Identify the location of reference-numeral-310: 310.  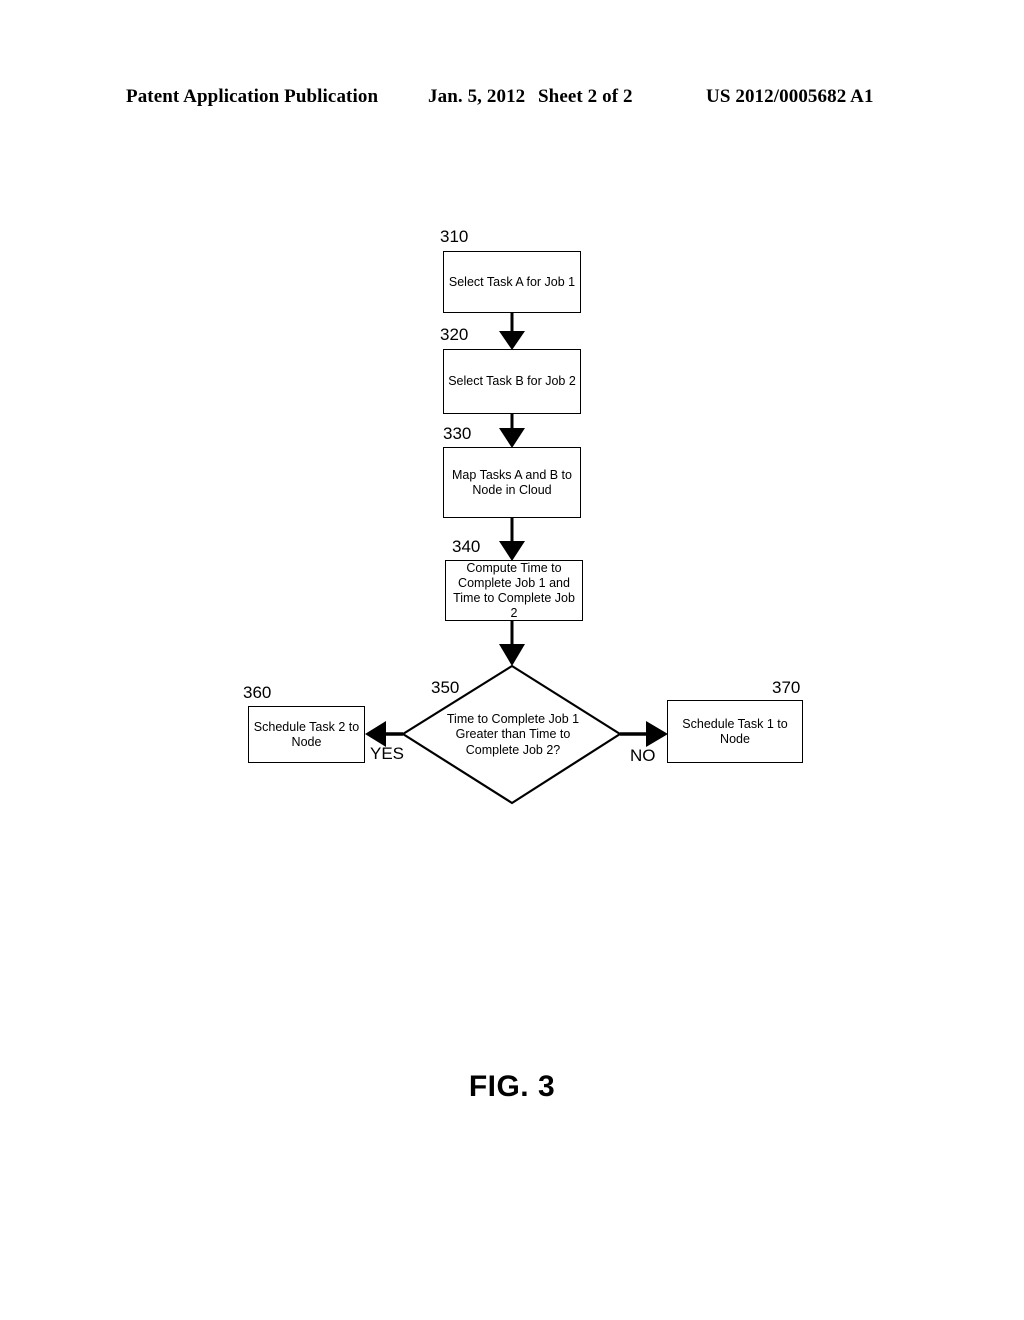
(454, 236).